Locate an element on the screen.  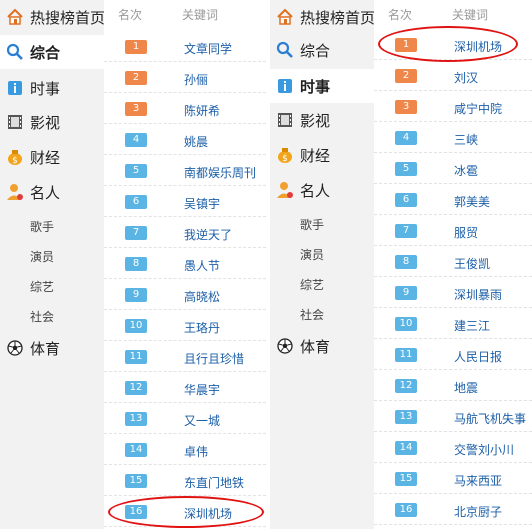
rank-badge: 14 is located at coordinates (406, 448).